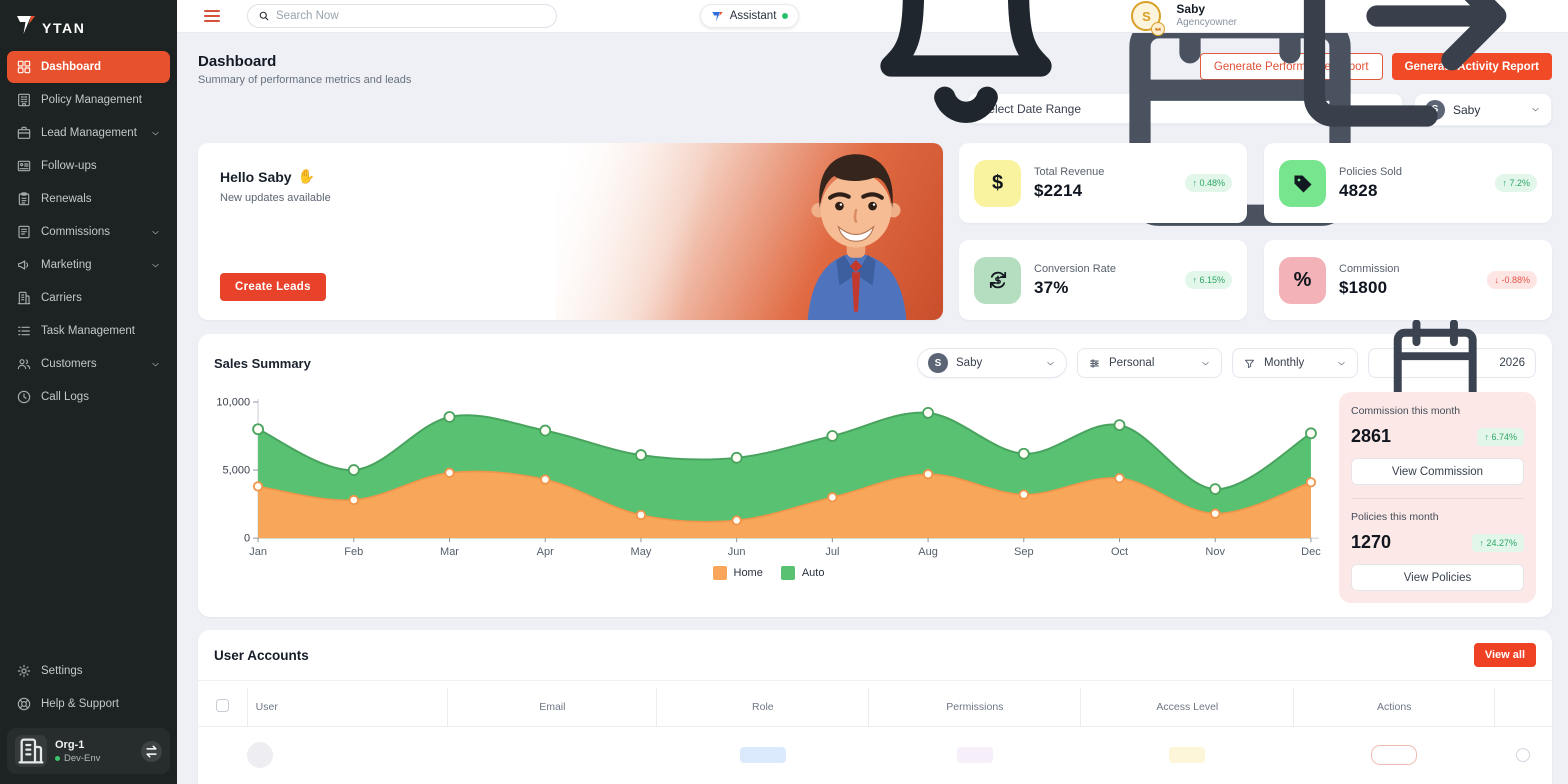 This screenshot has width=1568, height=784. I want to click on building-icon, so click(24, 100).